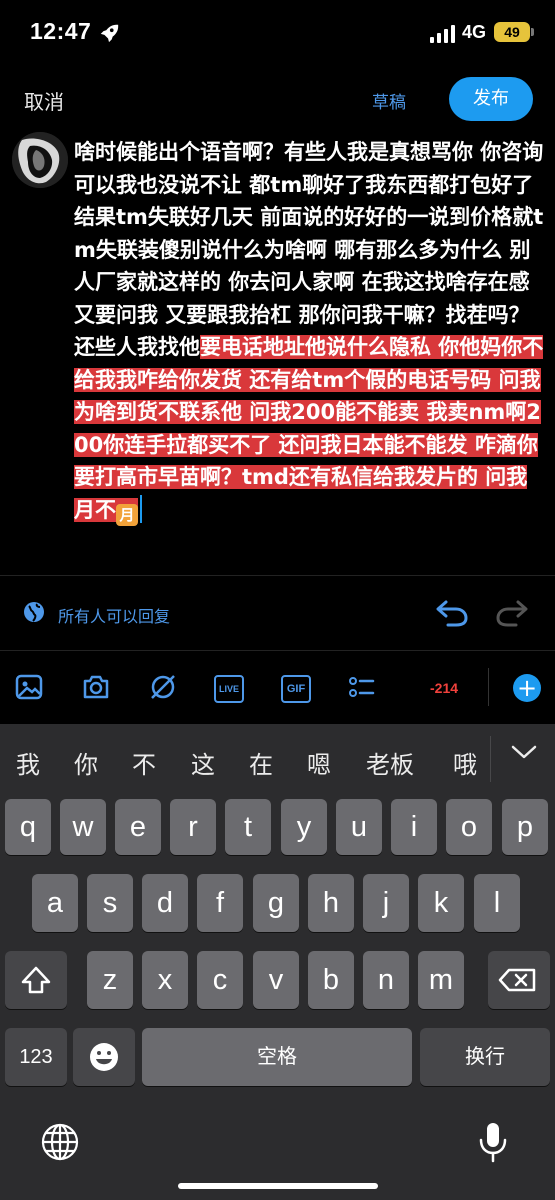 This screenshot has width=555, height=1200. I want to click on key-label: 换行, so click(485, 1057).